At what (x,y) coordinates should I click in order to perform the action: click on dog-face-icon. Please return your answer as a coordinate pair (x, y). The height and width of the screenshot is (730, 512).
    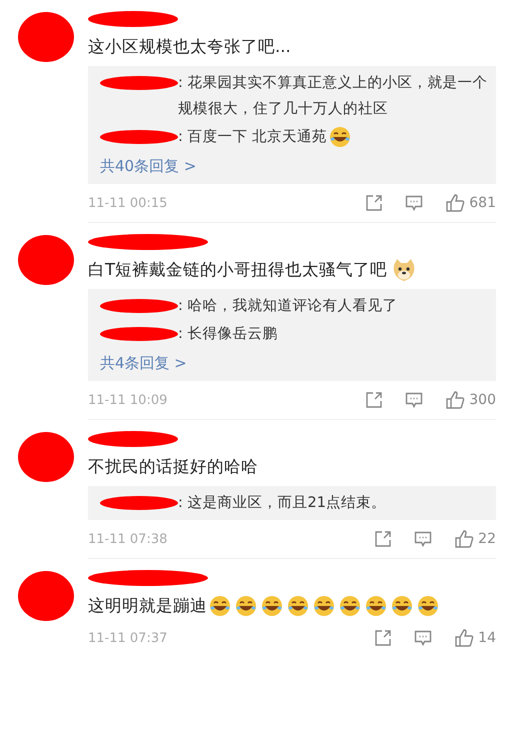
    Looking at the image, I should click on (404, 270).